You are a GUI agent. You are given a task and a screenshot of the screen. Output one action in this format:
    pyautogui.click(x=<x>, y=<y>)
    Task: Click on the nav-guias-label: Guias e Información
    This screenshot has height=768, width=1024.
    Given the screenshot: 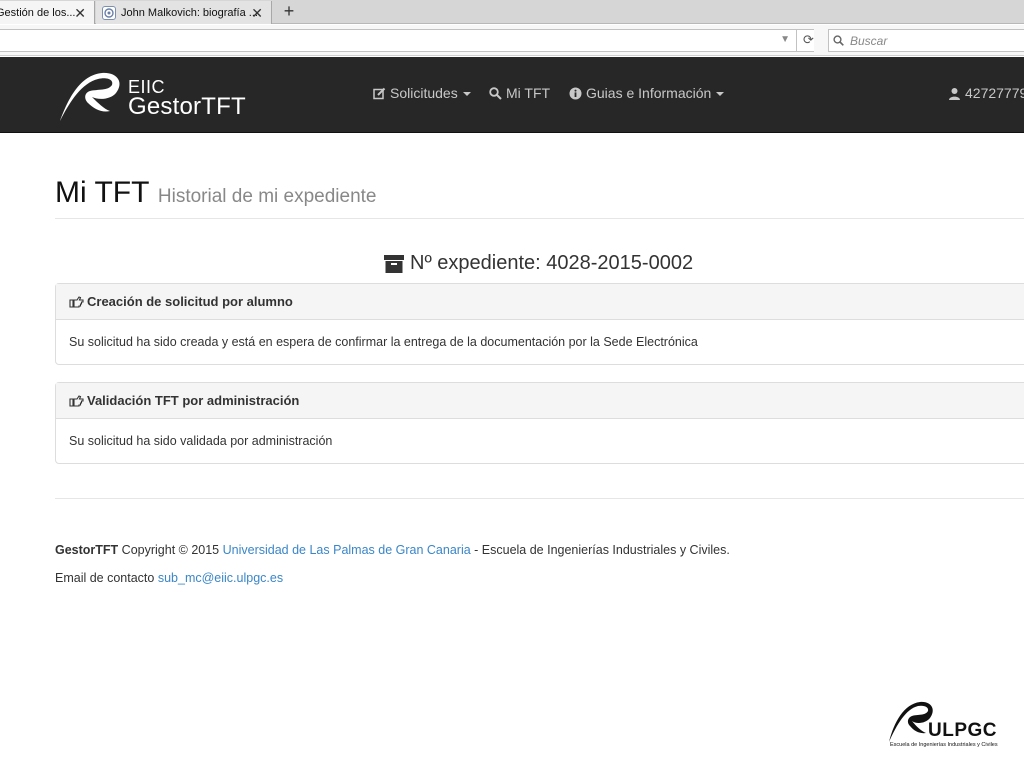 What is the action you would take?
    pyautogui.click(x=649, y=93)
    